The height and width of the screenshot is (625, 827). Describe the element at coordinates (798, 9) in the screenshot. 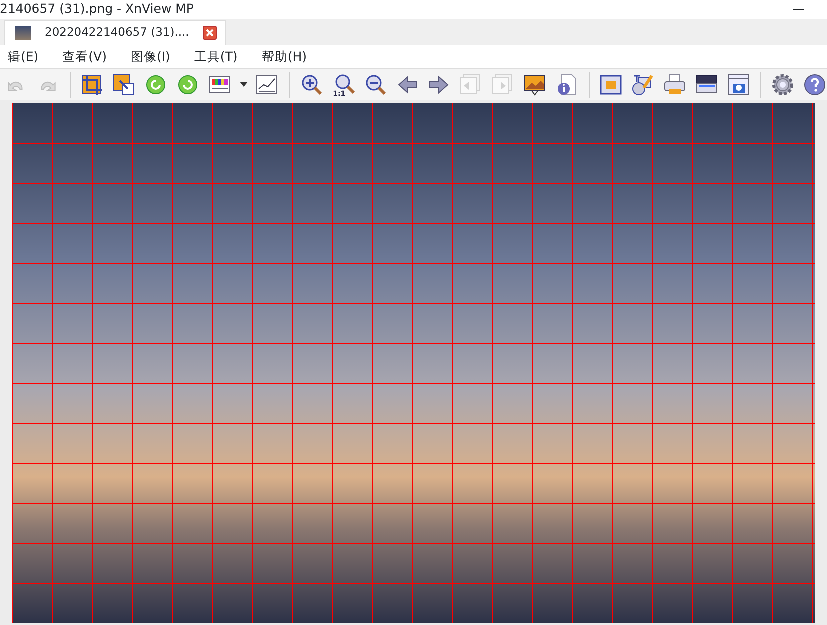

I see `minimize-button: —` at that location.